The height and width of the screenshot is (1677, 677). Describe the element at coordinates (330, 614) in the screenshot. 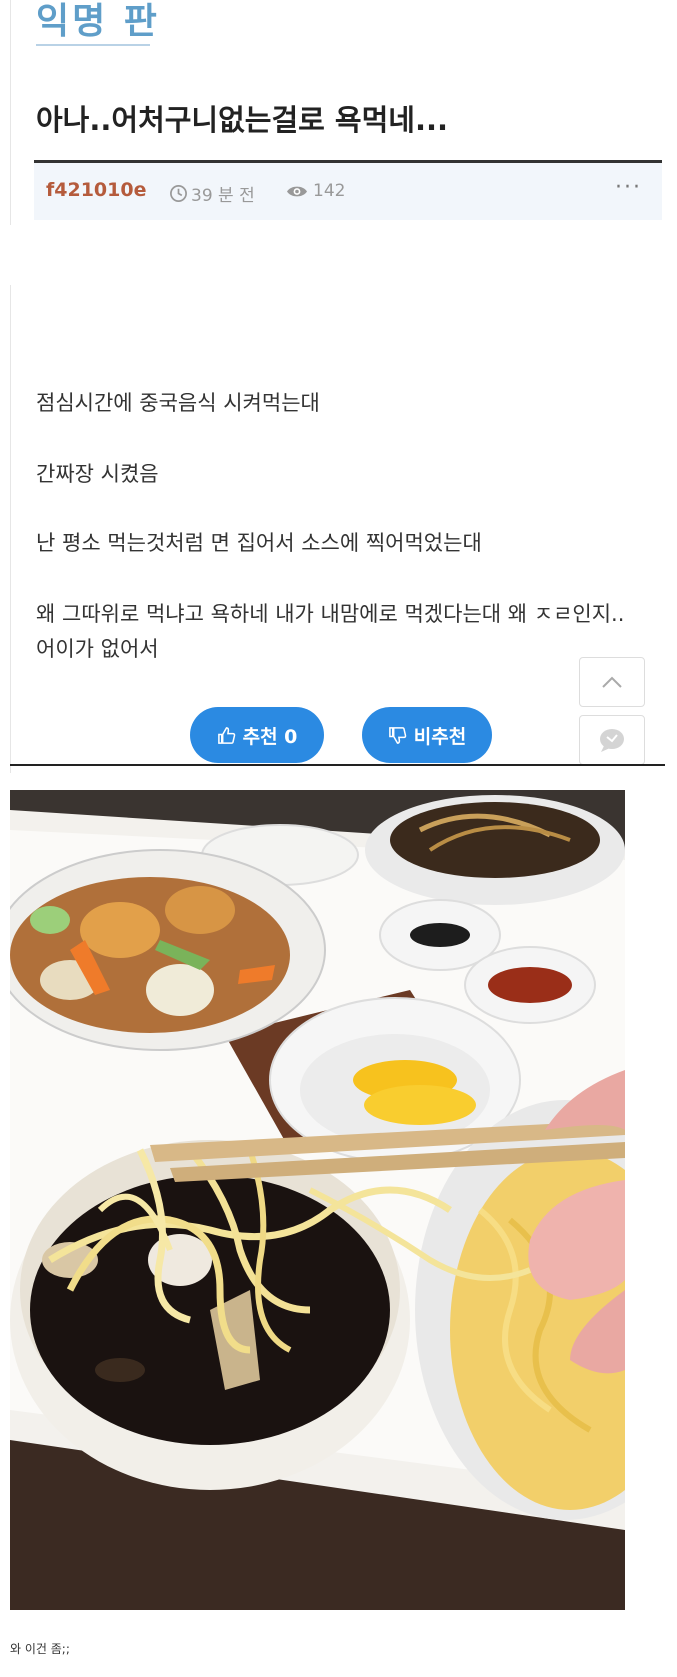

I see `body-line: 왜 그따위로 먹냐고 욕하네 내가 내맘에로 먹겠다는대 왜 ㅈㄹ인지..` at that location.